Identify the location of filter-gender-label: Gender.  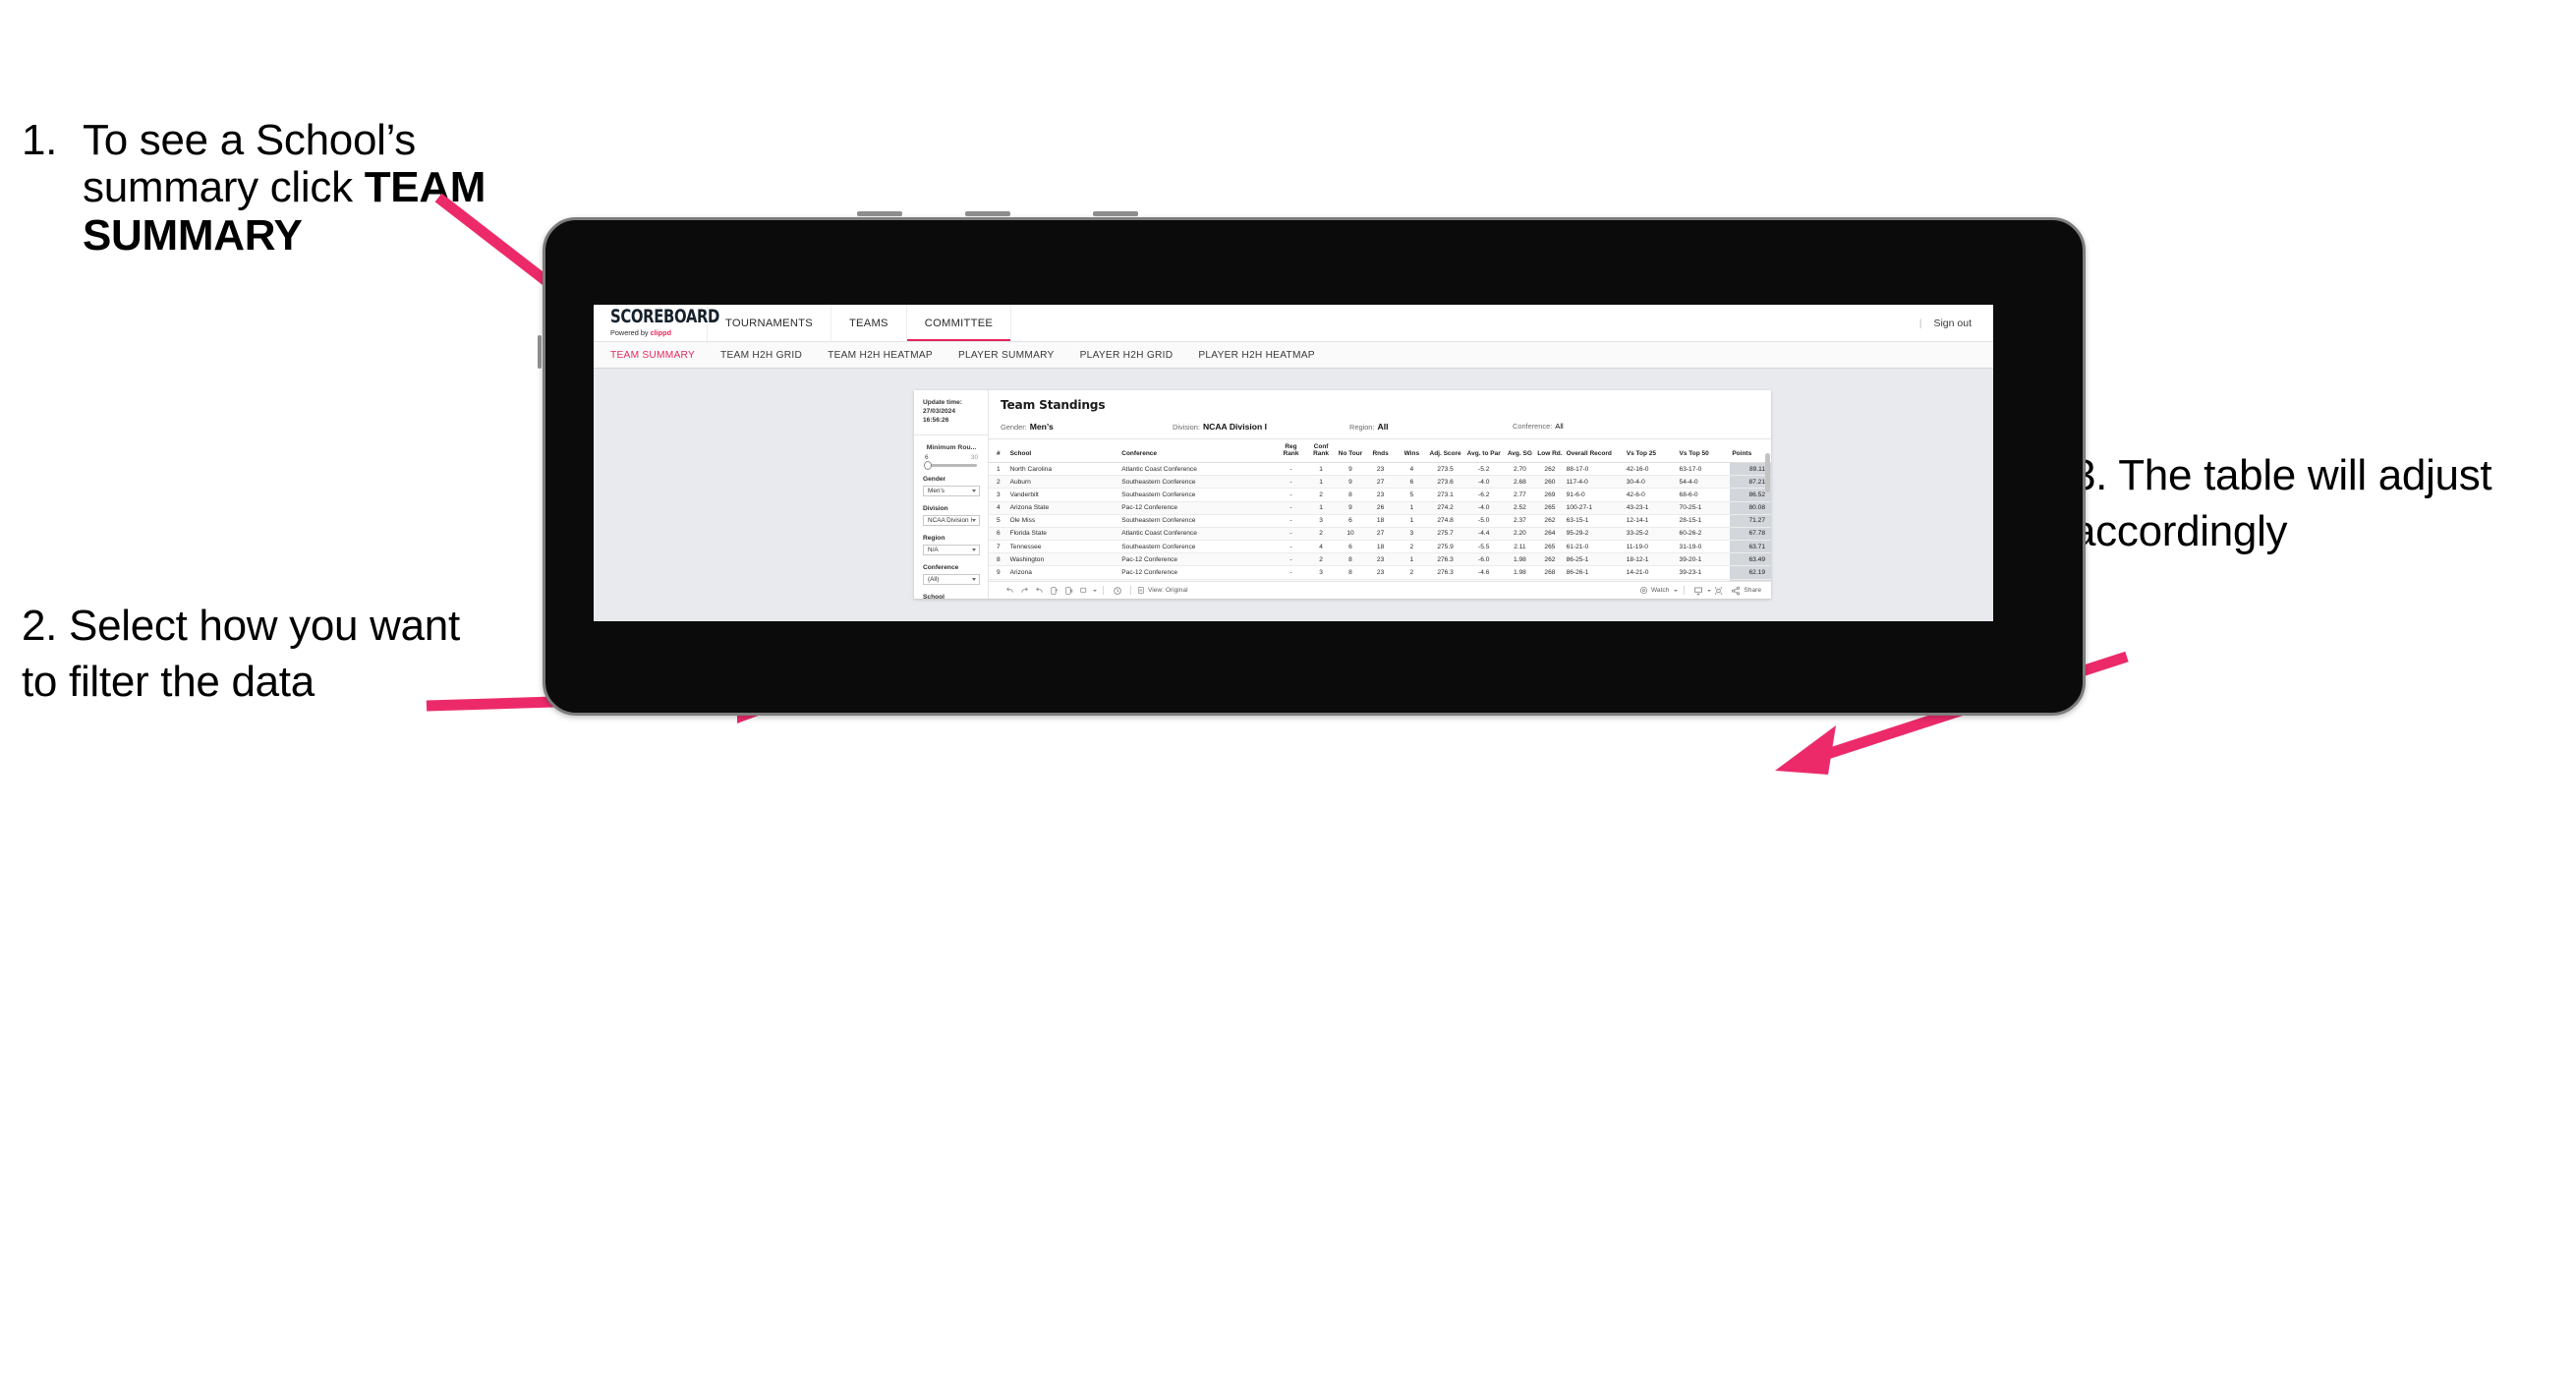
(935, 479).